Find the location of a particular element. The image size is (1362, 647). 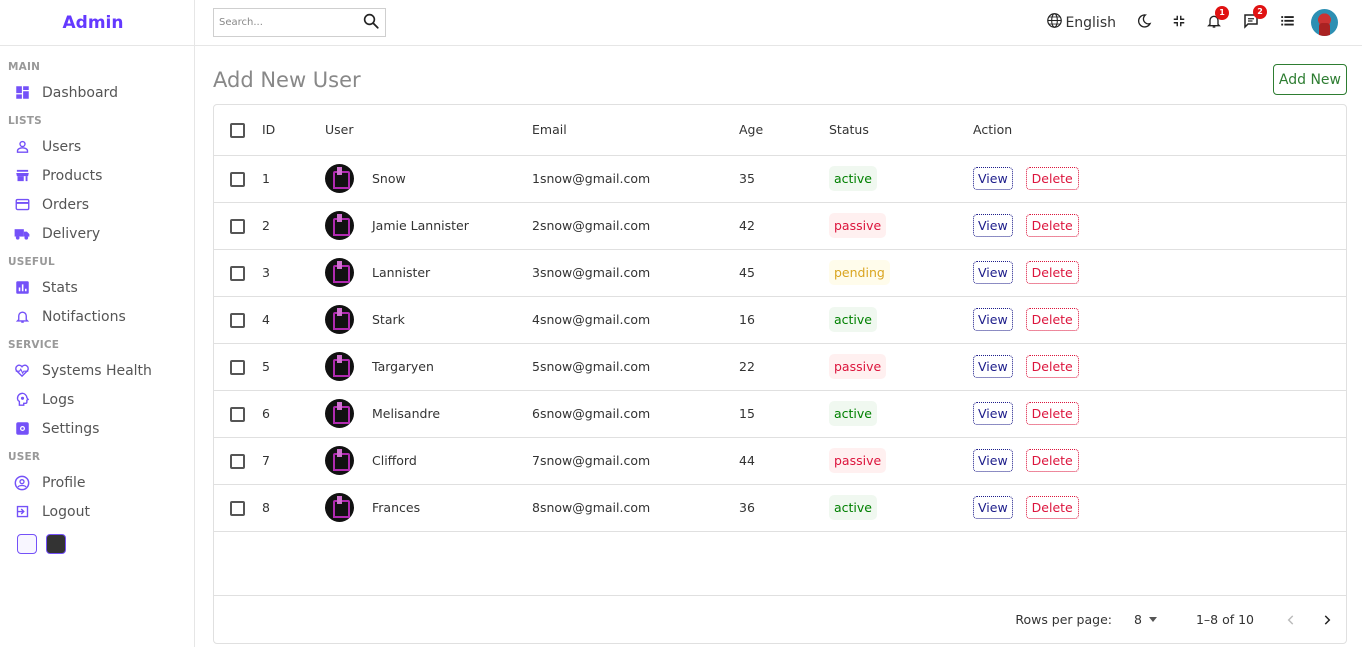

sidebar-item-products: Products is located at coordinates (101, 175).